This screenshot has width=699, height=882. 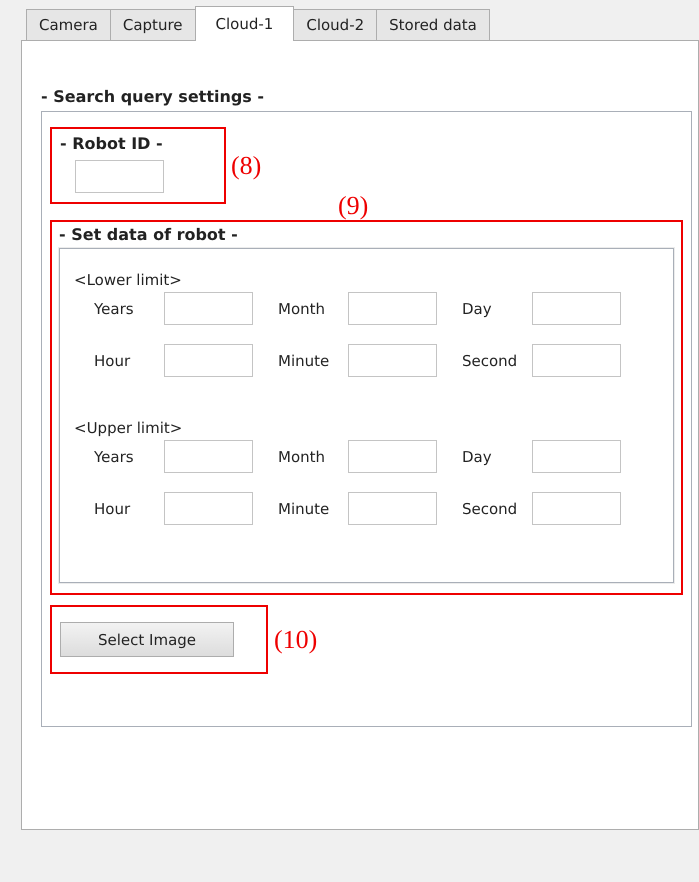 What do you see at coordinates (433, 24) in the screenshot?
I see `tab: Stored data` at bounding box center [433, 24].